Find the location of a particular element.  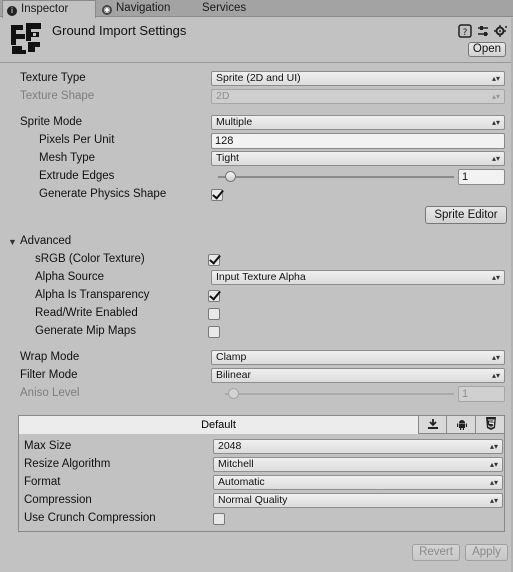

compression-value: Normal Quality is located at coordinates (253, 500).